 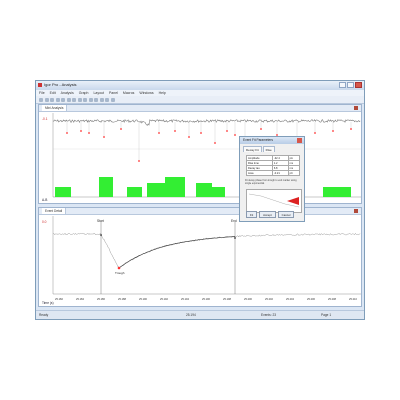 What do you see at coordinates (40, 85) in the screenshot?
I see `app-icon` at bounding box center [40, 85].